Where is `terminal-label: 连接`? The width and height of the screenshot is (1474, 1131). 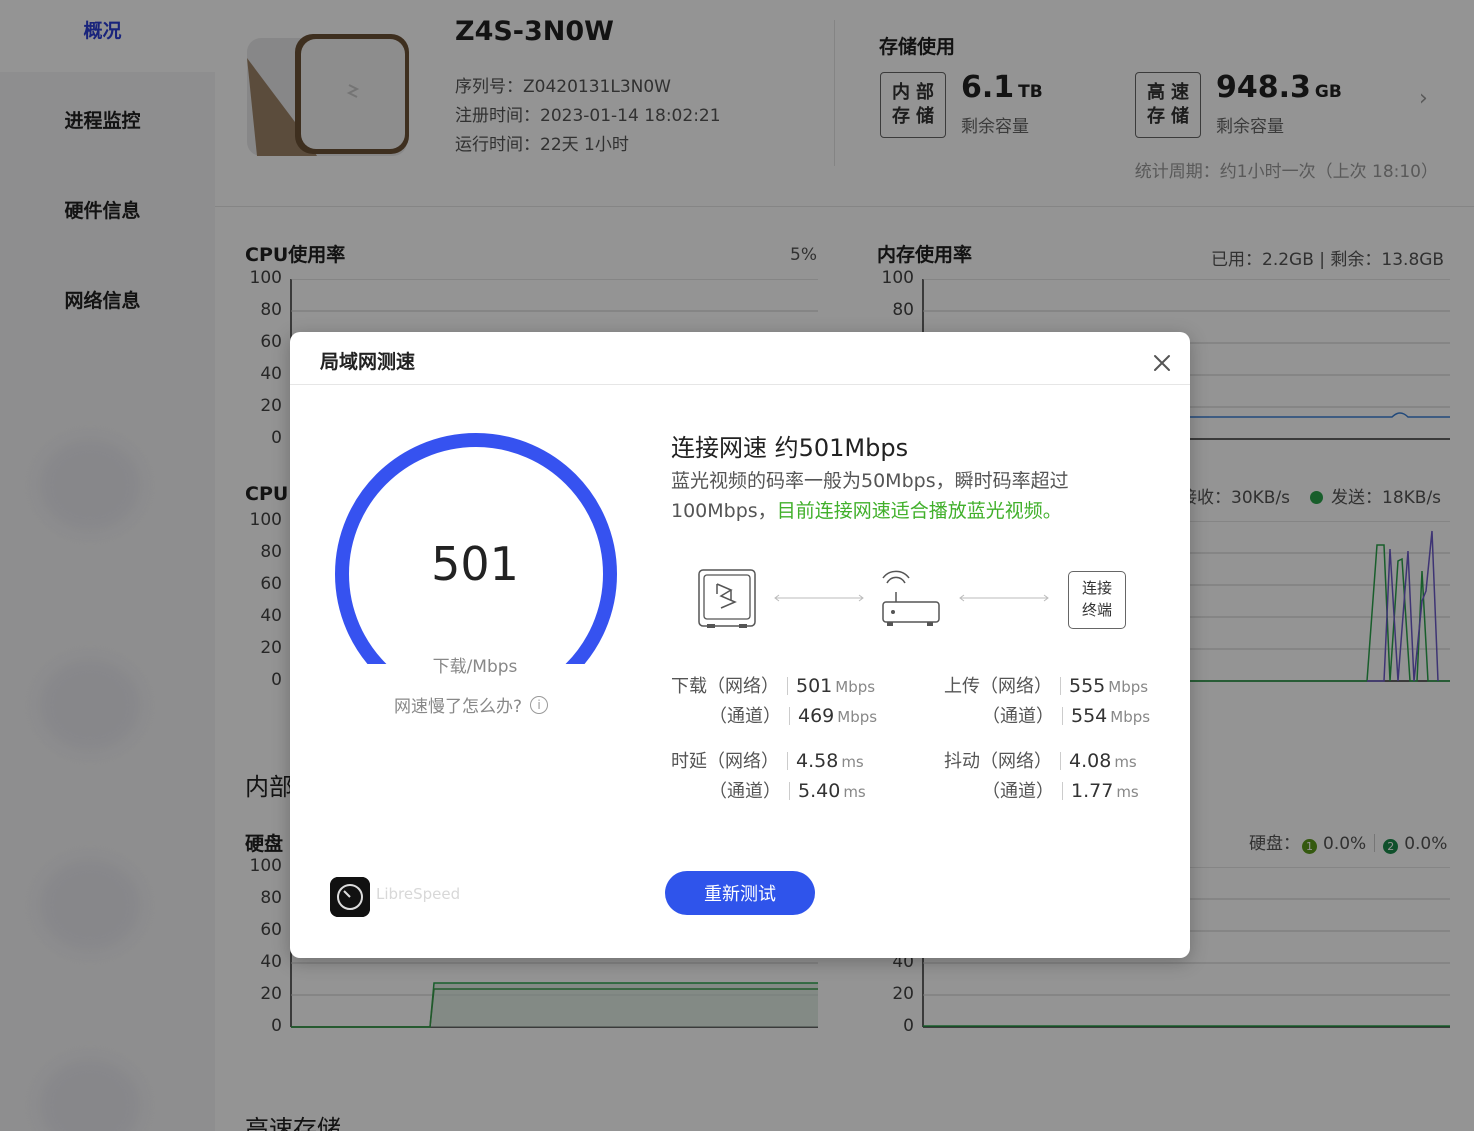 terminal-label: 连接 is located at coordinates (1096, 588).